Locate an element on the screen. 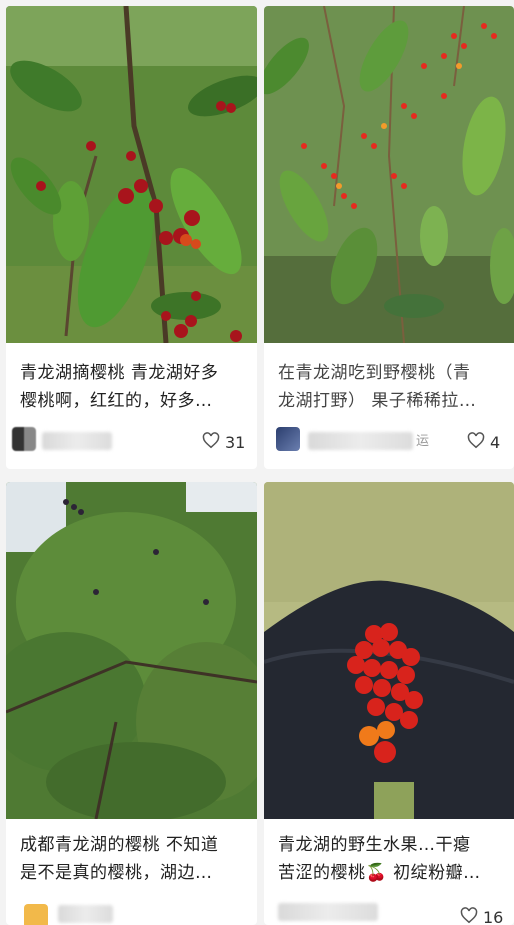 The image size is (514, 925). like-count: 16 is located at coordinates (493, 916).